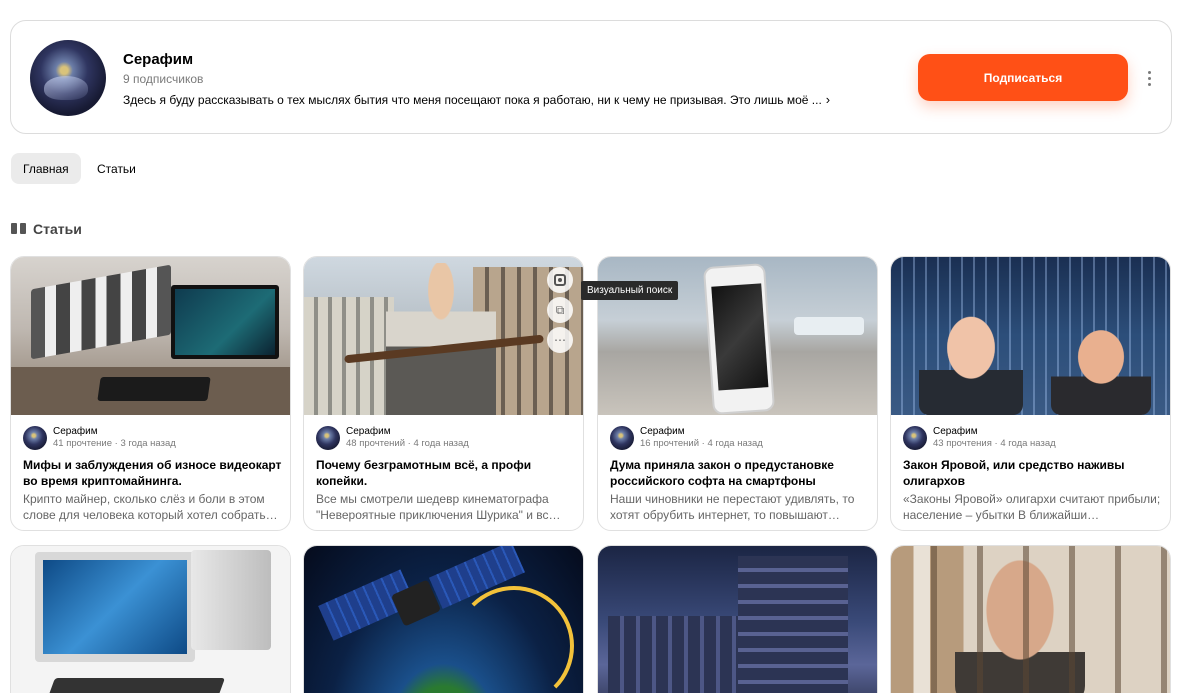  What do you see at coordinates (630, 290) in the screenshot?
I see `visual-search-tooltip: Визуальный поиск` at bounding box center [630, 290].